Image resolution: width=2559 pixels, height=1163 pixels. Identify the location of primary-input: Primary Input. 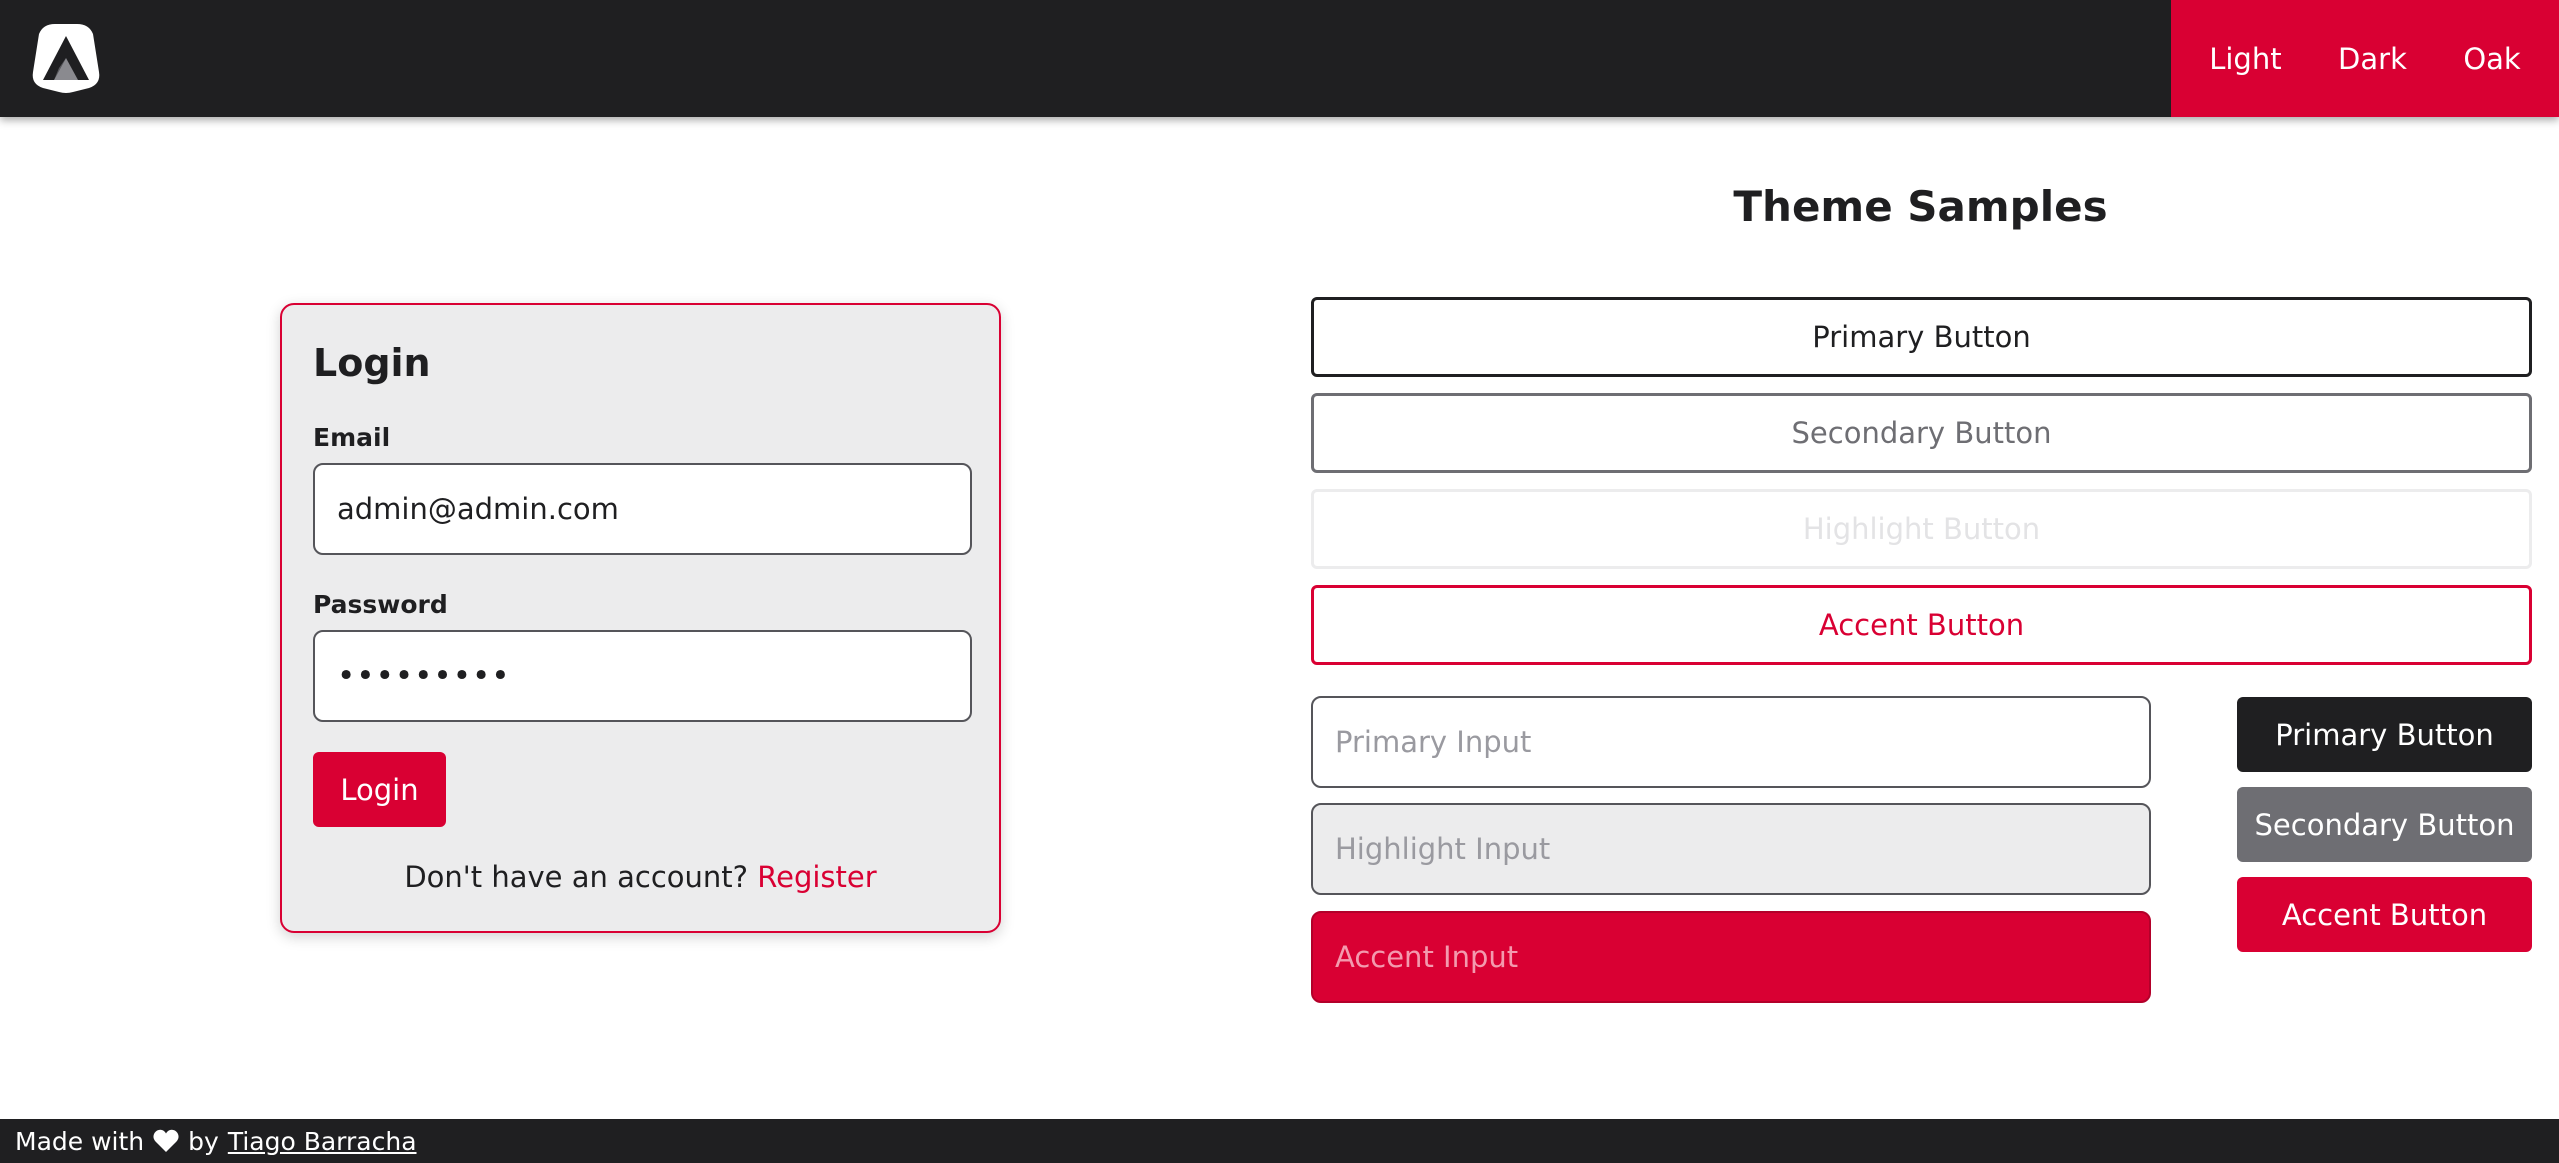
(1731, 742).